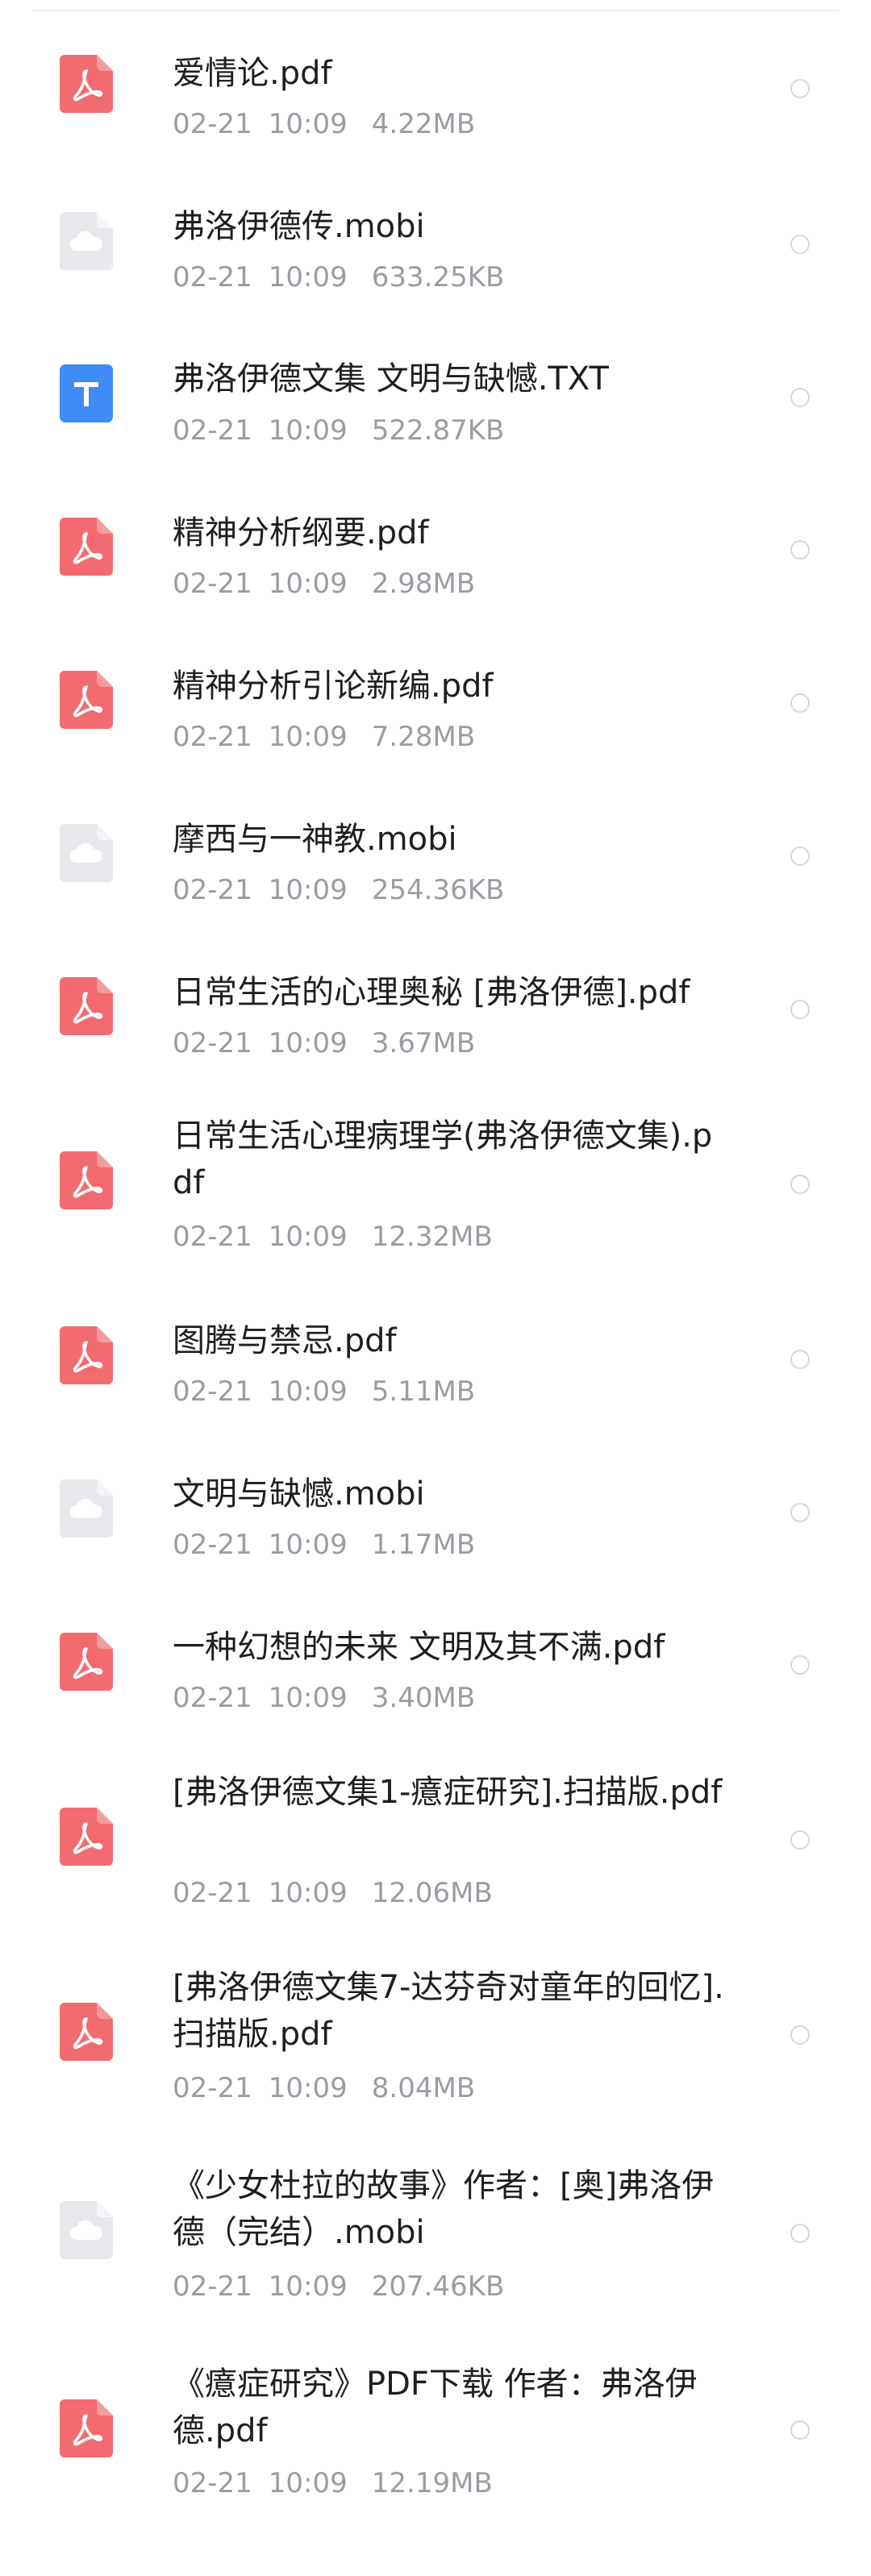  I want to click on file-name: 弗洛伊德传.mobi, so click(299, 226).